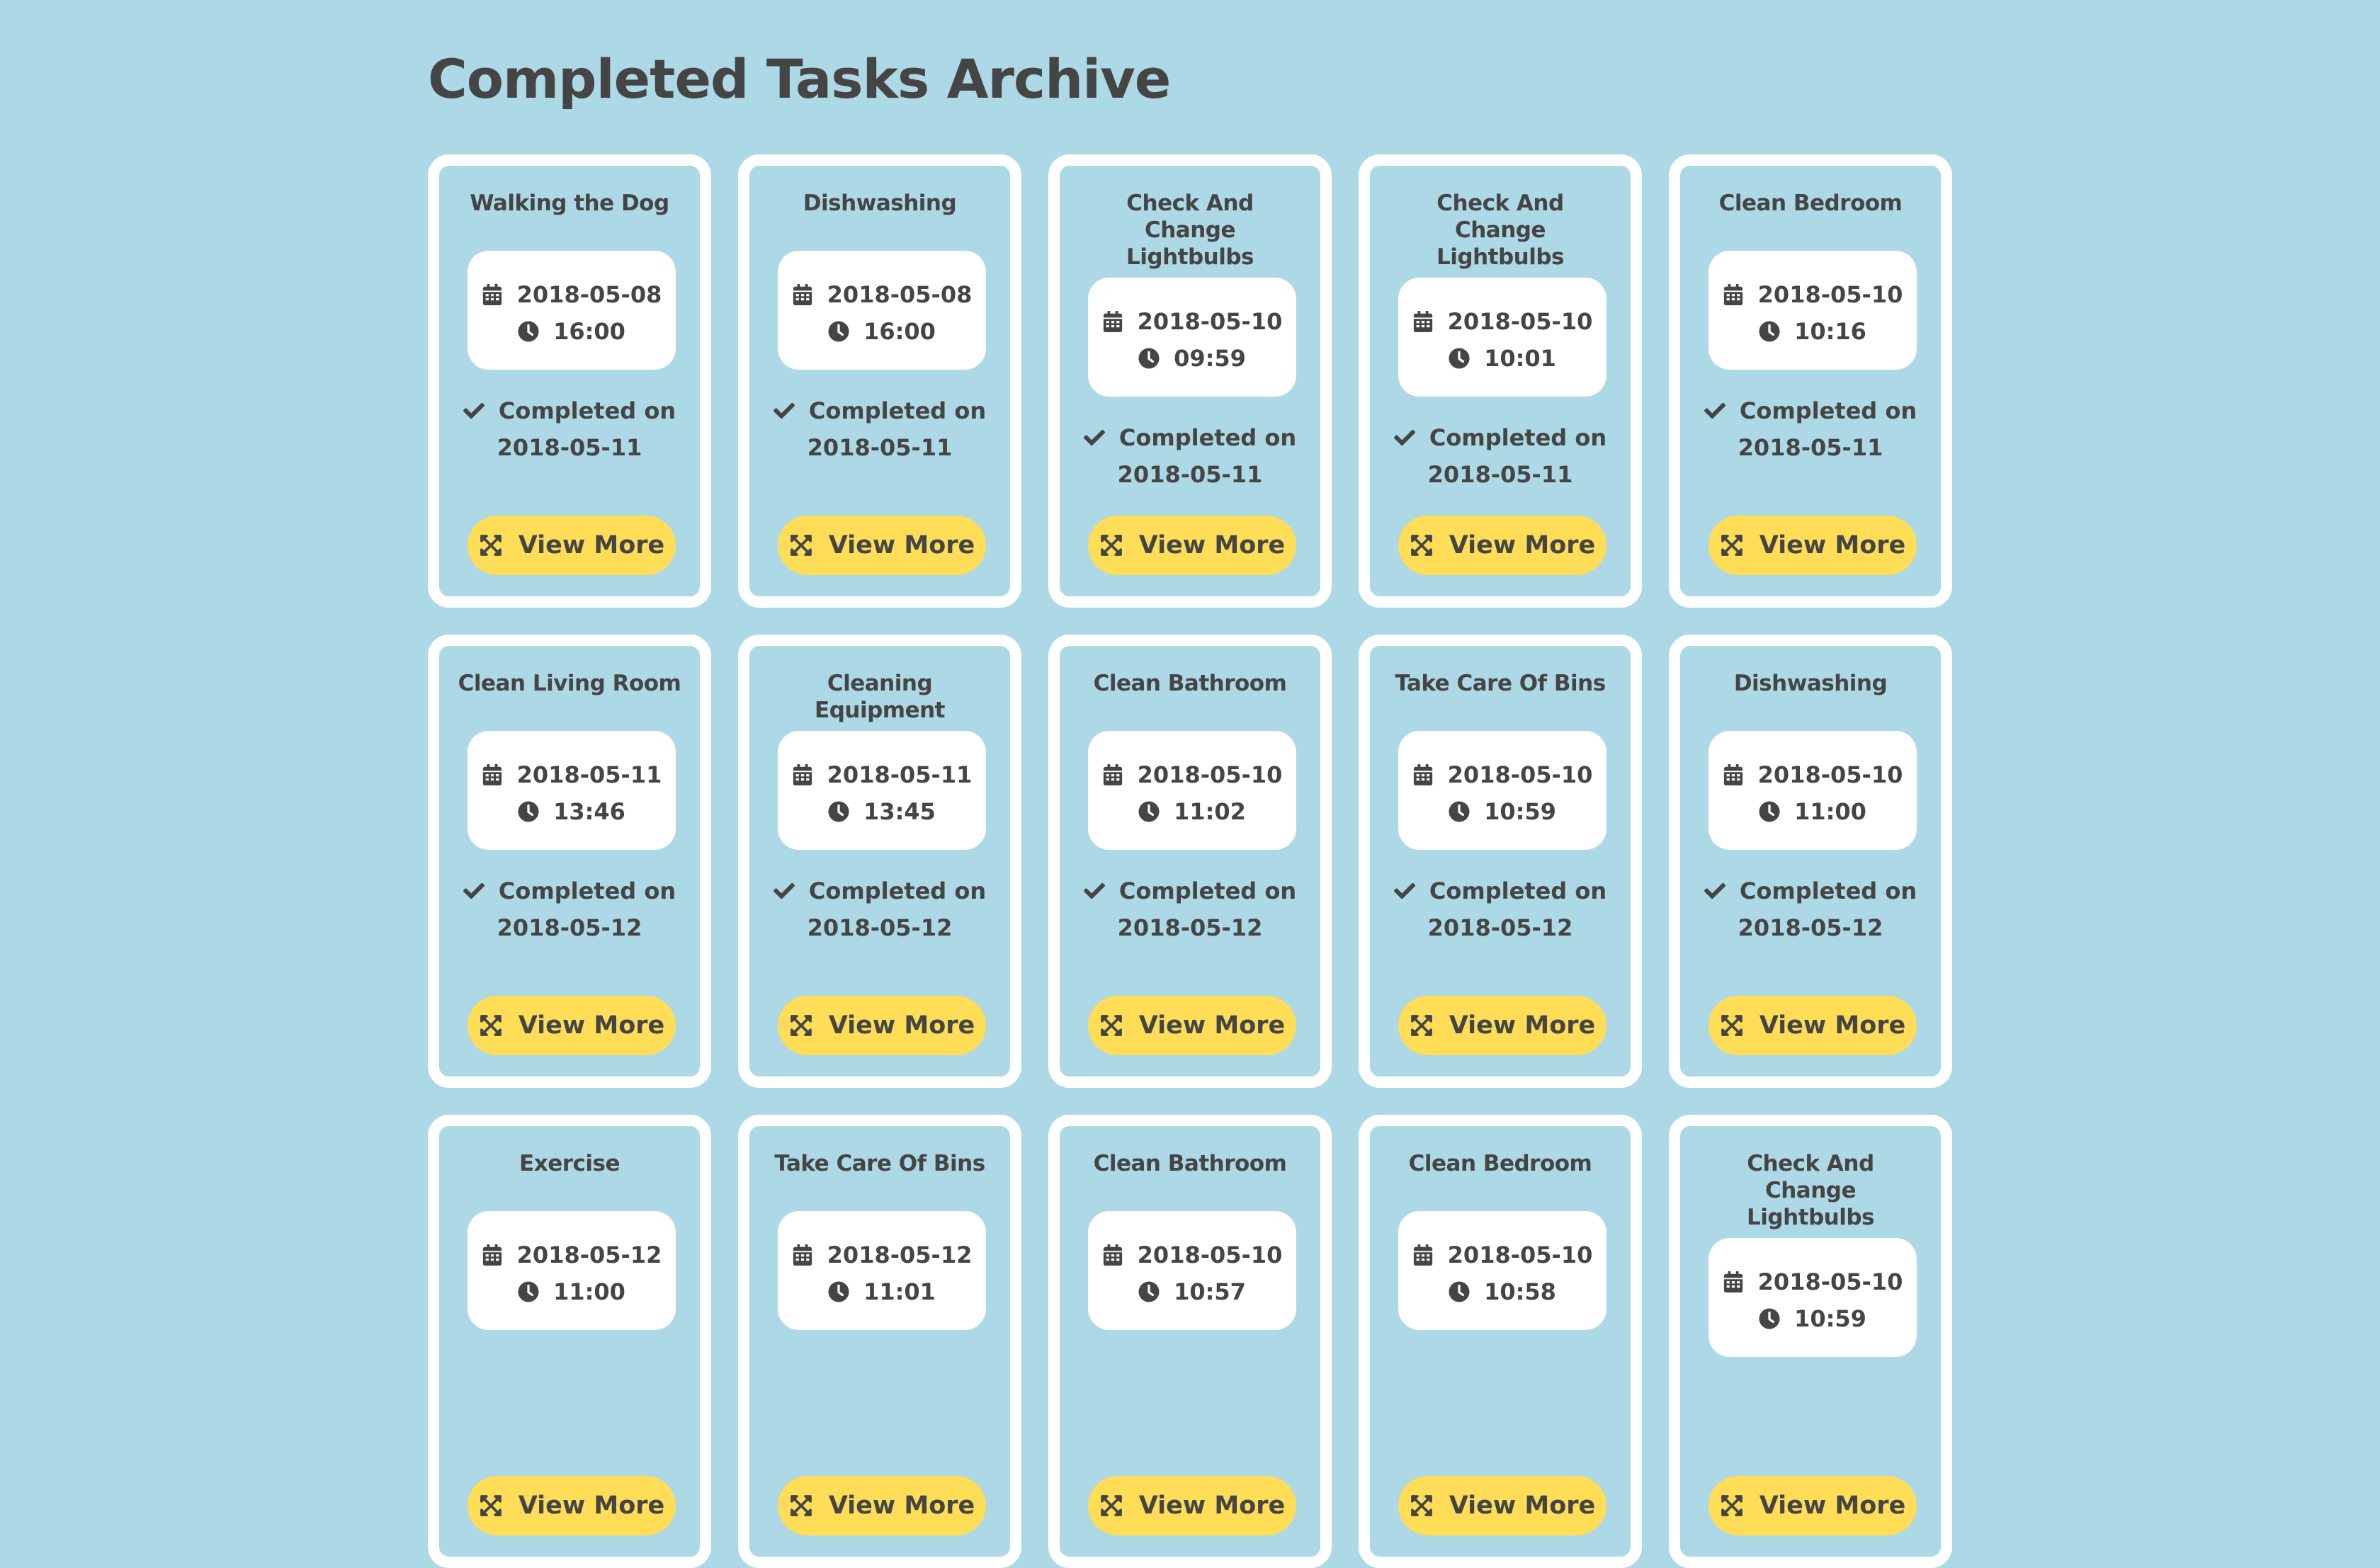  I want to click on task-time-row: 13:46, so click(572, 812).